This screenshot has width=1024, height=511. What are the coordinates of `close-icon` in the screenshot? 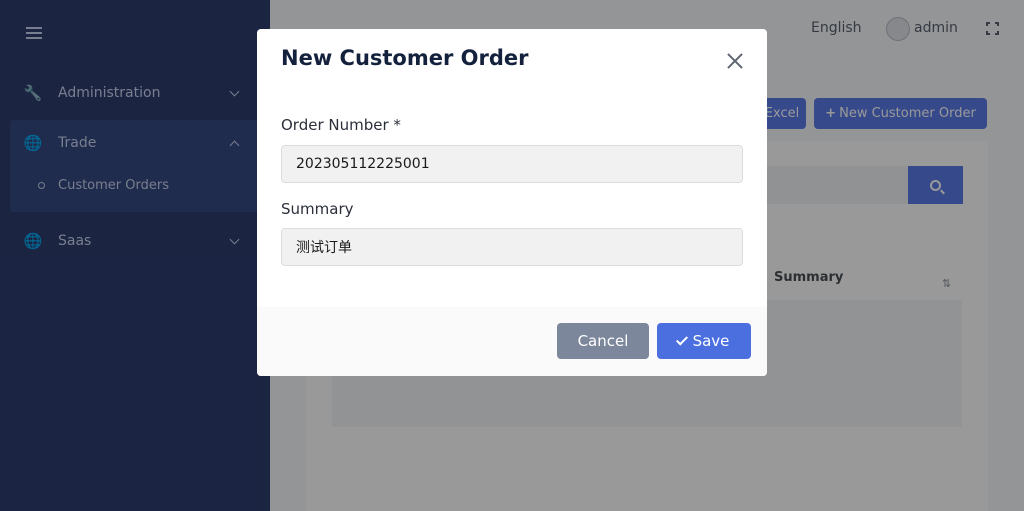 It's located at (735, 61).